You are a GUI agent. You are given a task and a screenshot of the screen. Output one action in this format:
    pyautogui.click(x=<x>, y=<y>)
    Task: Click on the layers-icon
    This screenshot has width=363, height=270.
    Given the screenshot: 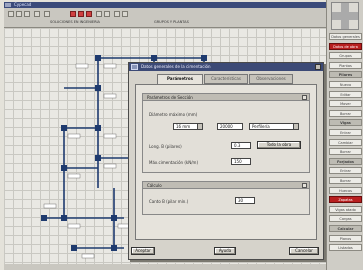 What is the action you would take?
    pyautogui.click(x=125, y=14)
    